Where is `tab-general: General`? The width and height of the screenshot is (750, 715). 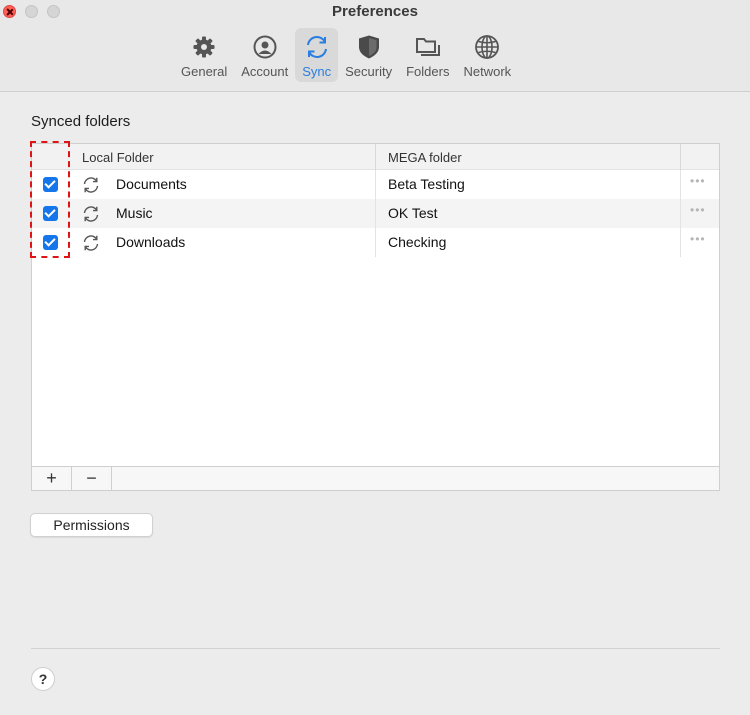 tab-general: General is located at coordinates (204, 55).